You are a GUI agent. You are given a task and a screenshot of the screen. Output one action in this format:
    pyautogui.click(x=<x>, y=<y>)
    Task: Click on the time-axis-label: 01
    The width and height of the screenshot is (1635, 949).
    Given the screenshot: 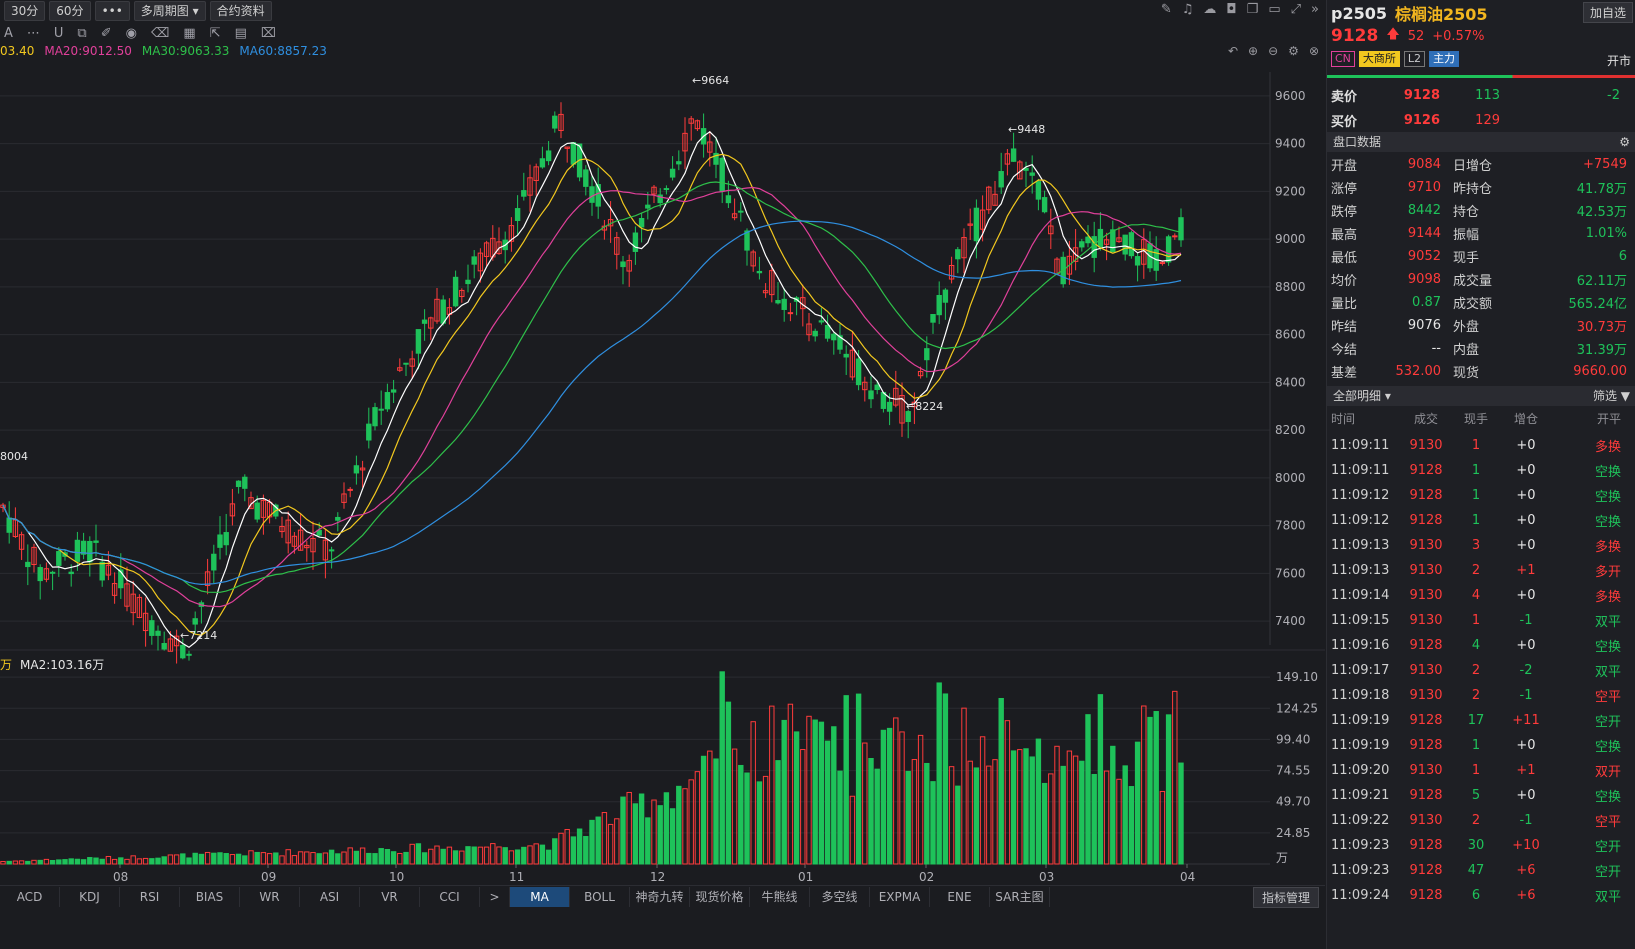 What is the action you would take?
    pyautogui.click(x=805, y=877)
    